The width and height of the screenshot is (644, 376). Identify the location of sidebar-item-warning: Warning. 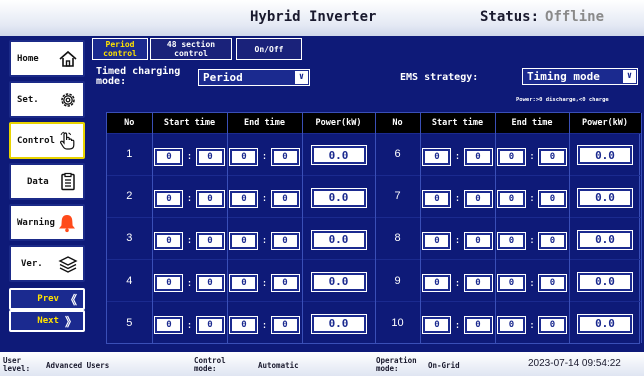
(47, 222).